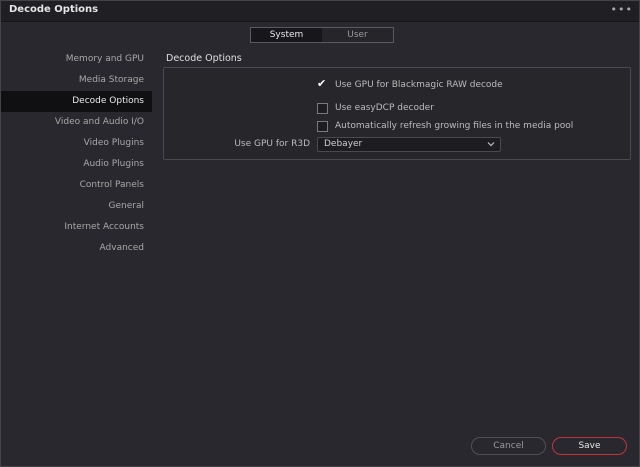  What do you see at coordinates (76, 248) in the screenshot?
I see `sidebar-item-advanced: Advanced` at bounding box center [76, 248].